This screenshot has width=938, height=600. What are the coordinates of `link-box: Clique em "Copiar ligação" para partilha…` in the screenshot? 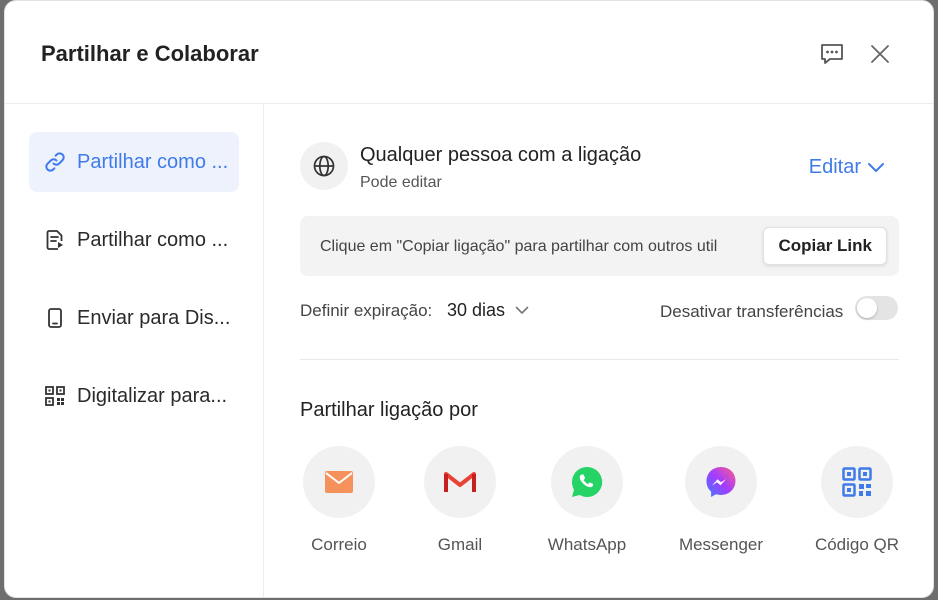 It's located at (599, 246).